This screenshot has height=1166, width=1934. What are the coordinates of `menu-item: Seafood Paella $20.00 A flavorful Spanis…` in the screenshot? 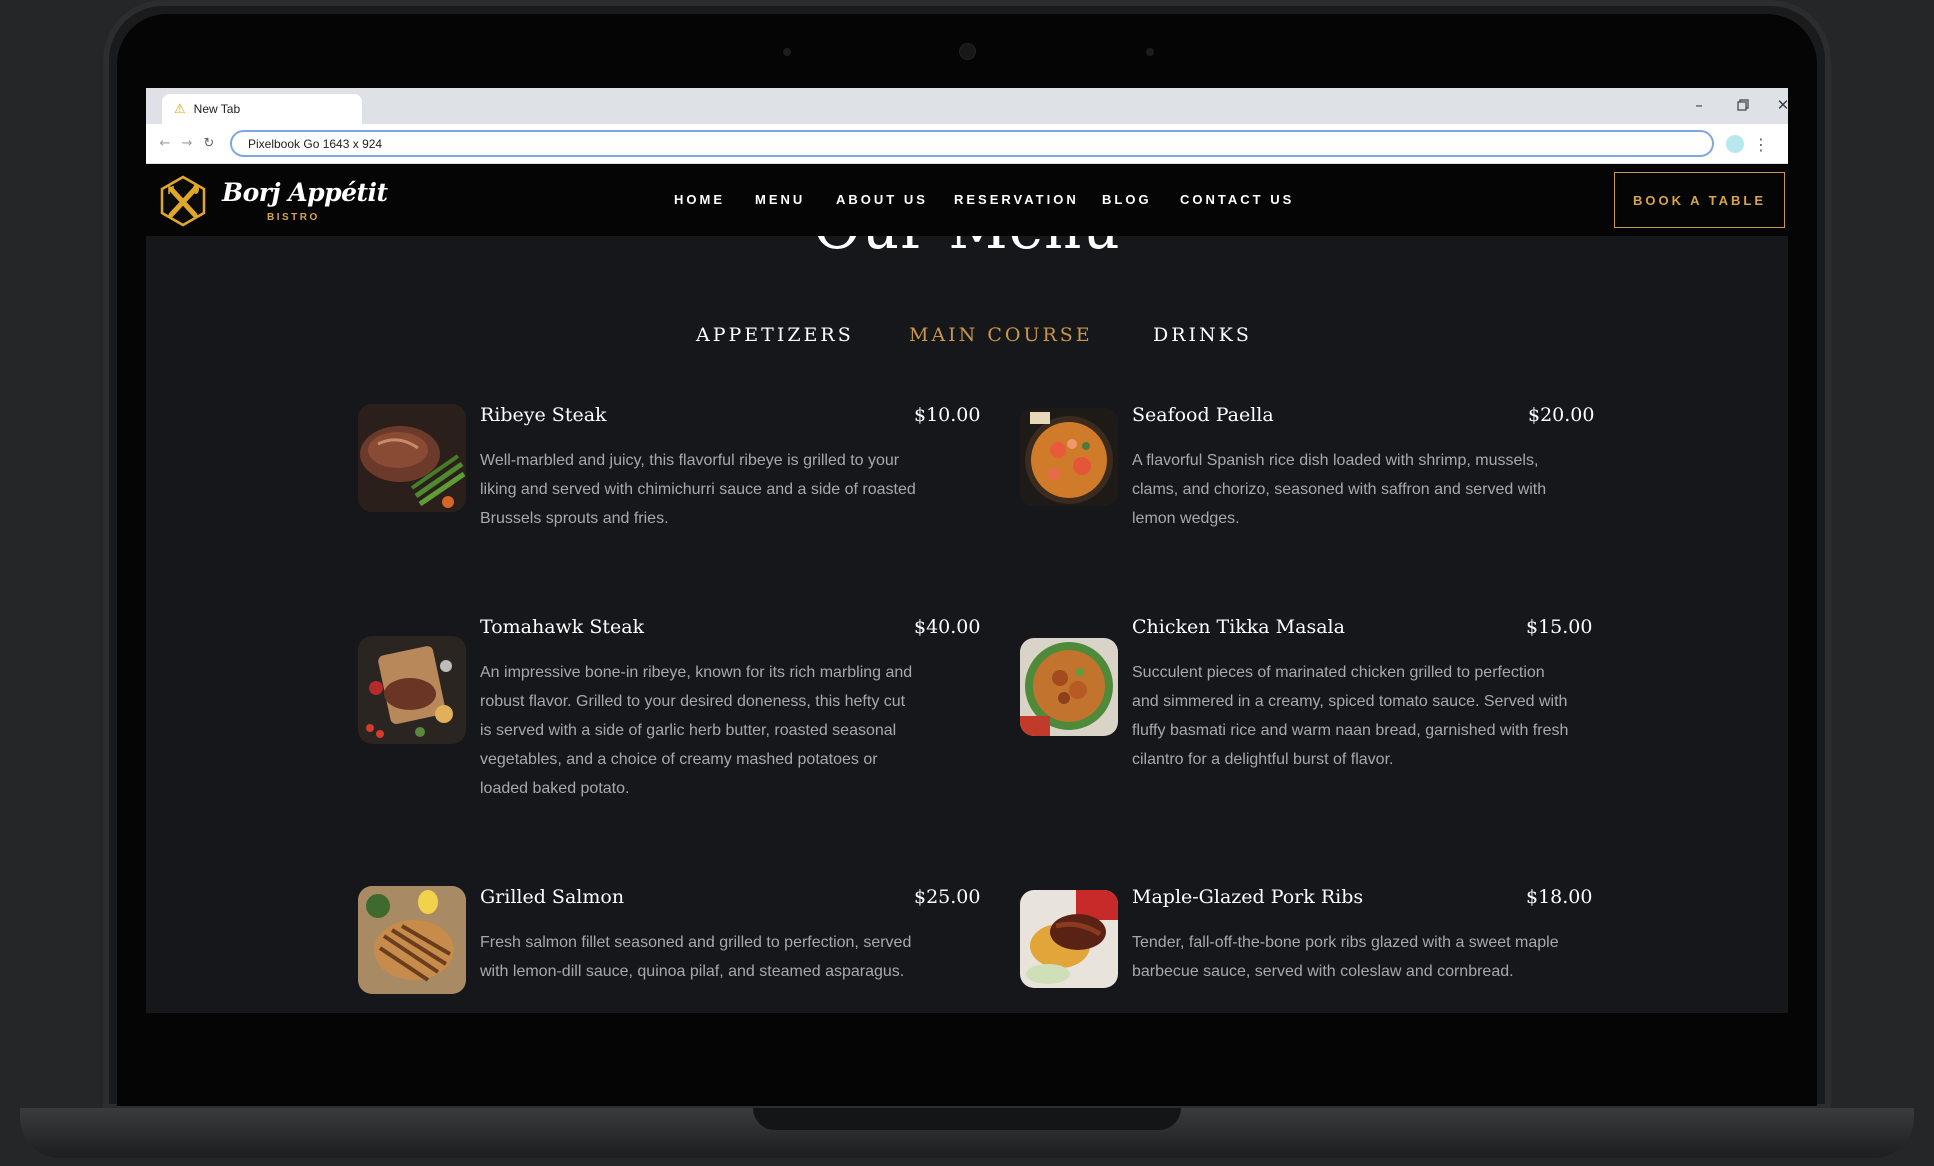 It's located at (1320, 474).